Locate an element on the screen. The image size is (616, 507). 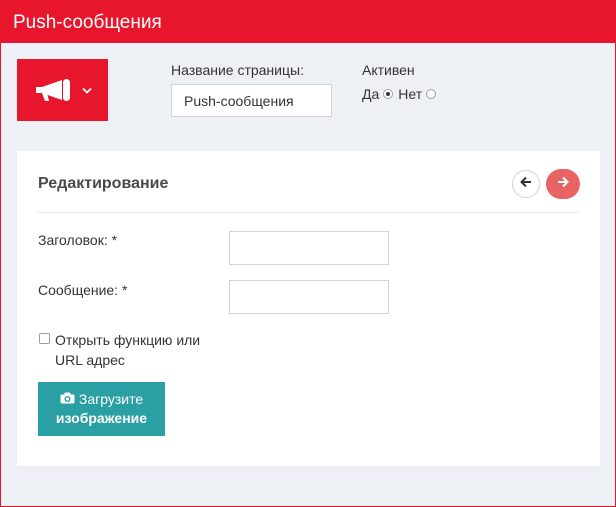
chevron-down-icon is located at coordinates (86, 90).